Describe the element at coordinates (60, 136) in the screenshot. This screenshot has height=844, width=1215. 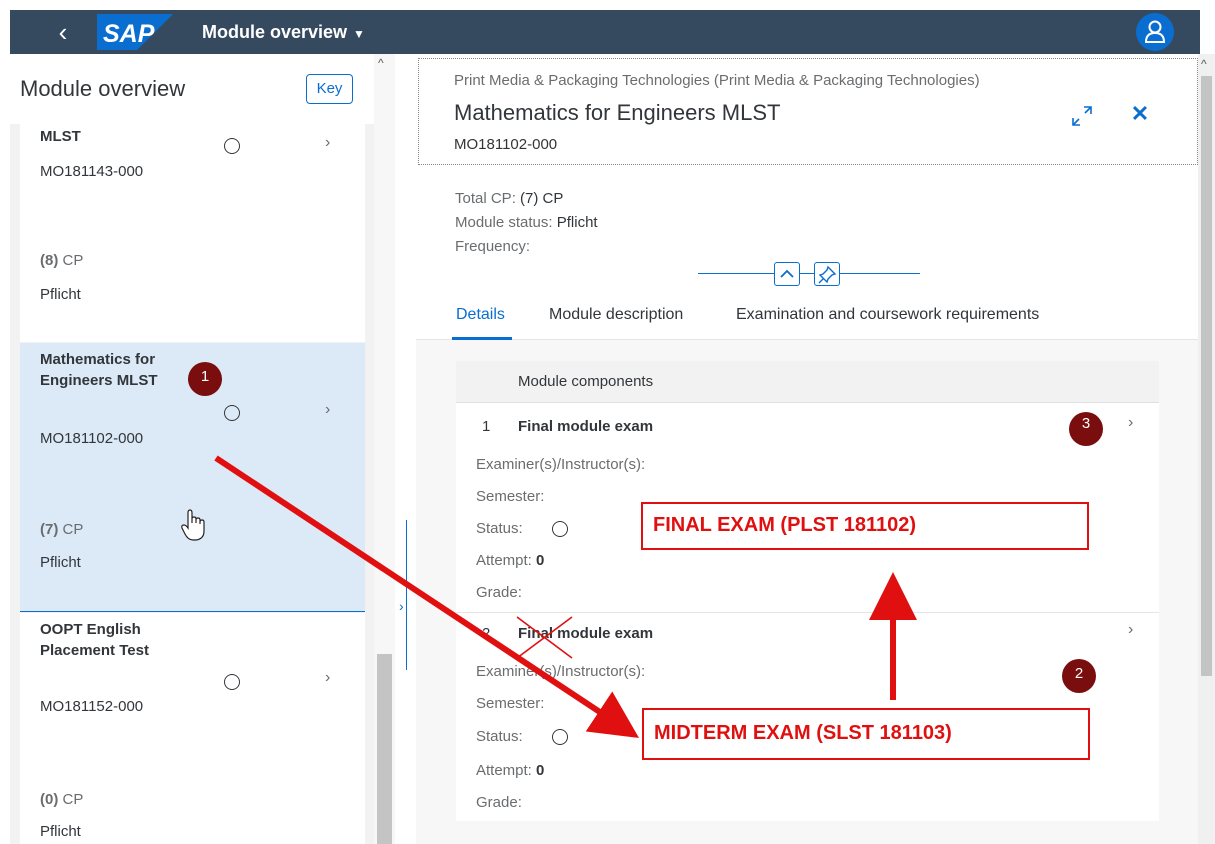
I see `list-item-title: MLST` at that location.